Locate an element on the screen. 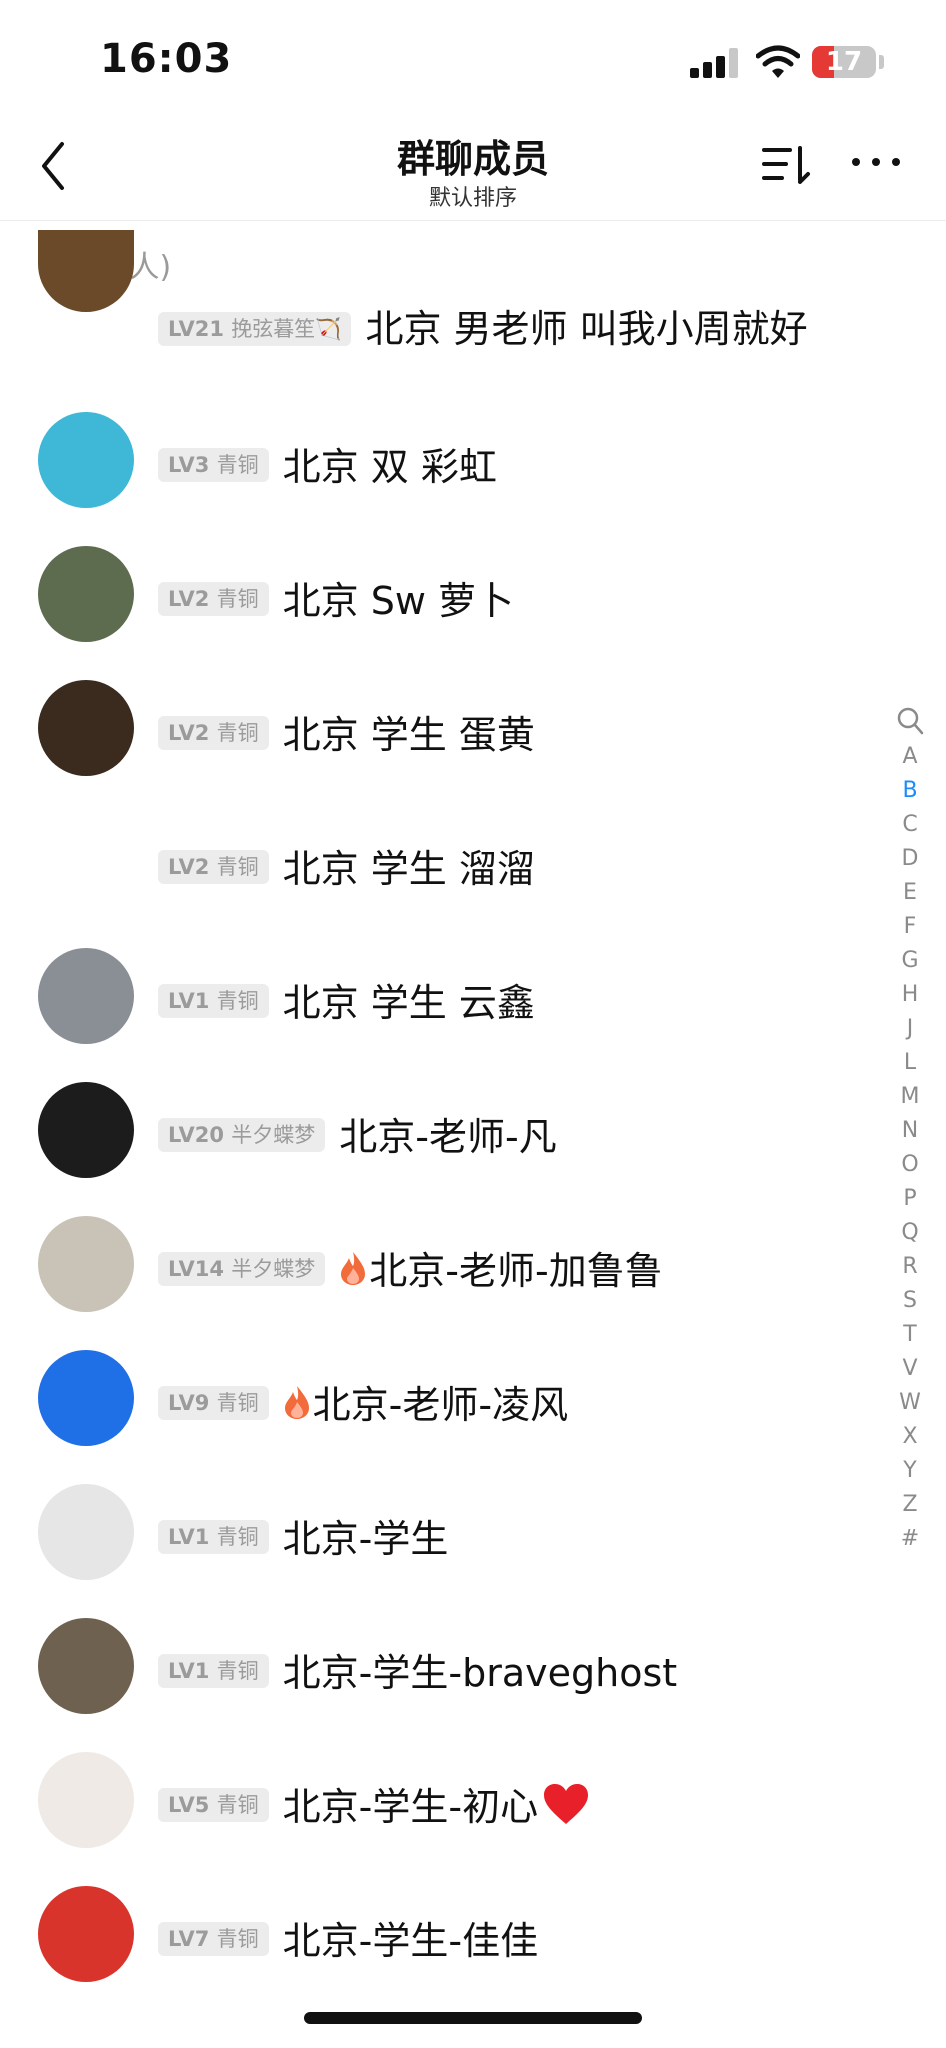  index-letter: R is located at coordinates (910, 1267).